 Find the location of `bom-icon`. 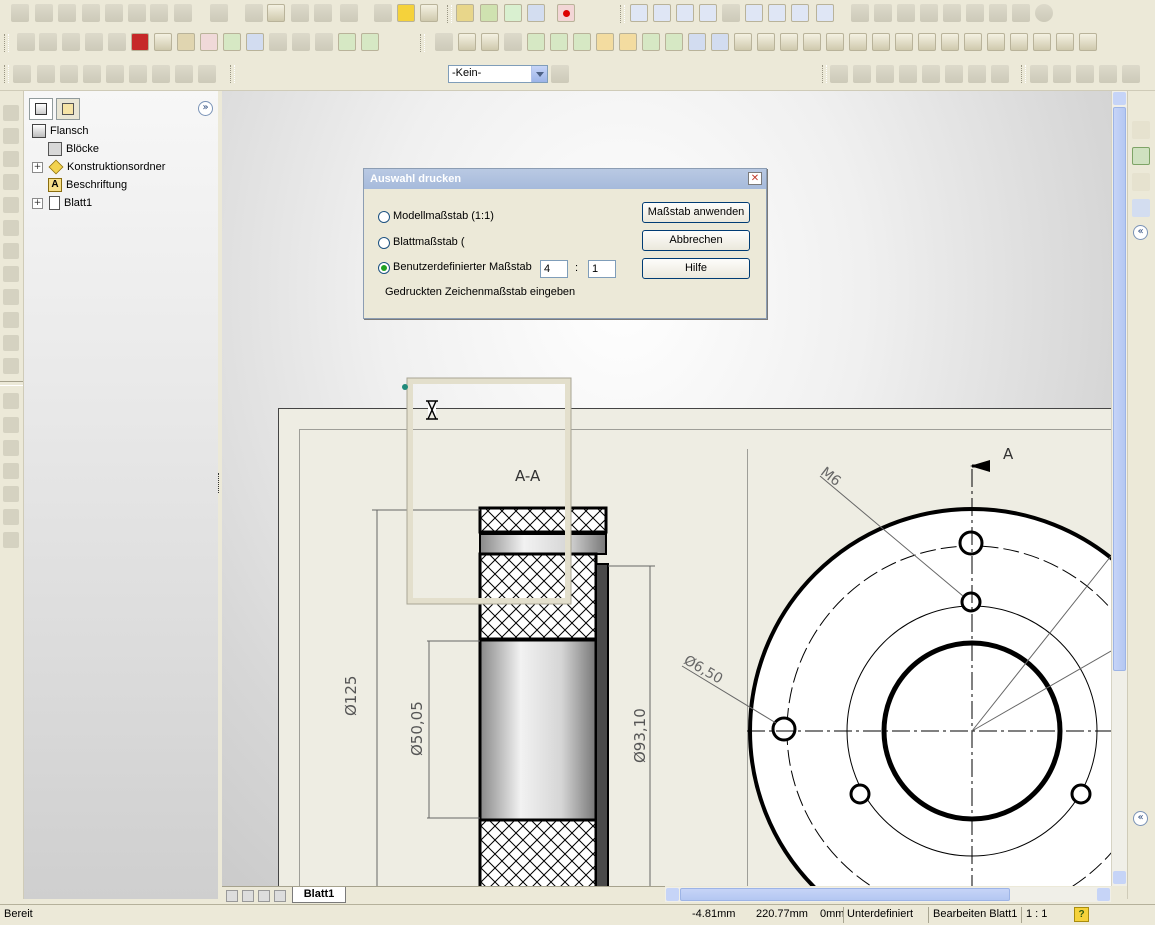

bom-icon is located at coordinates (11, 448).